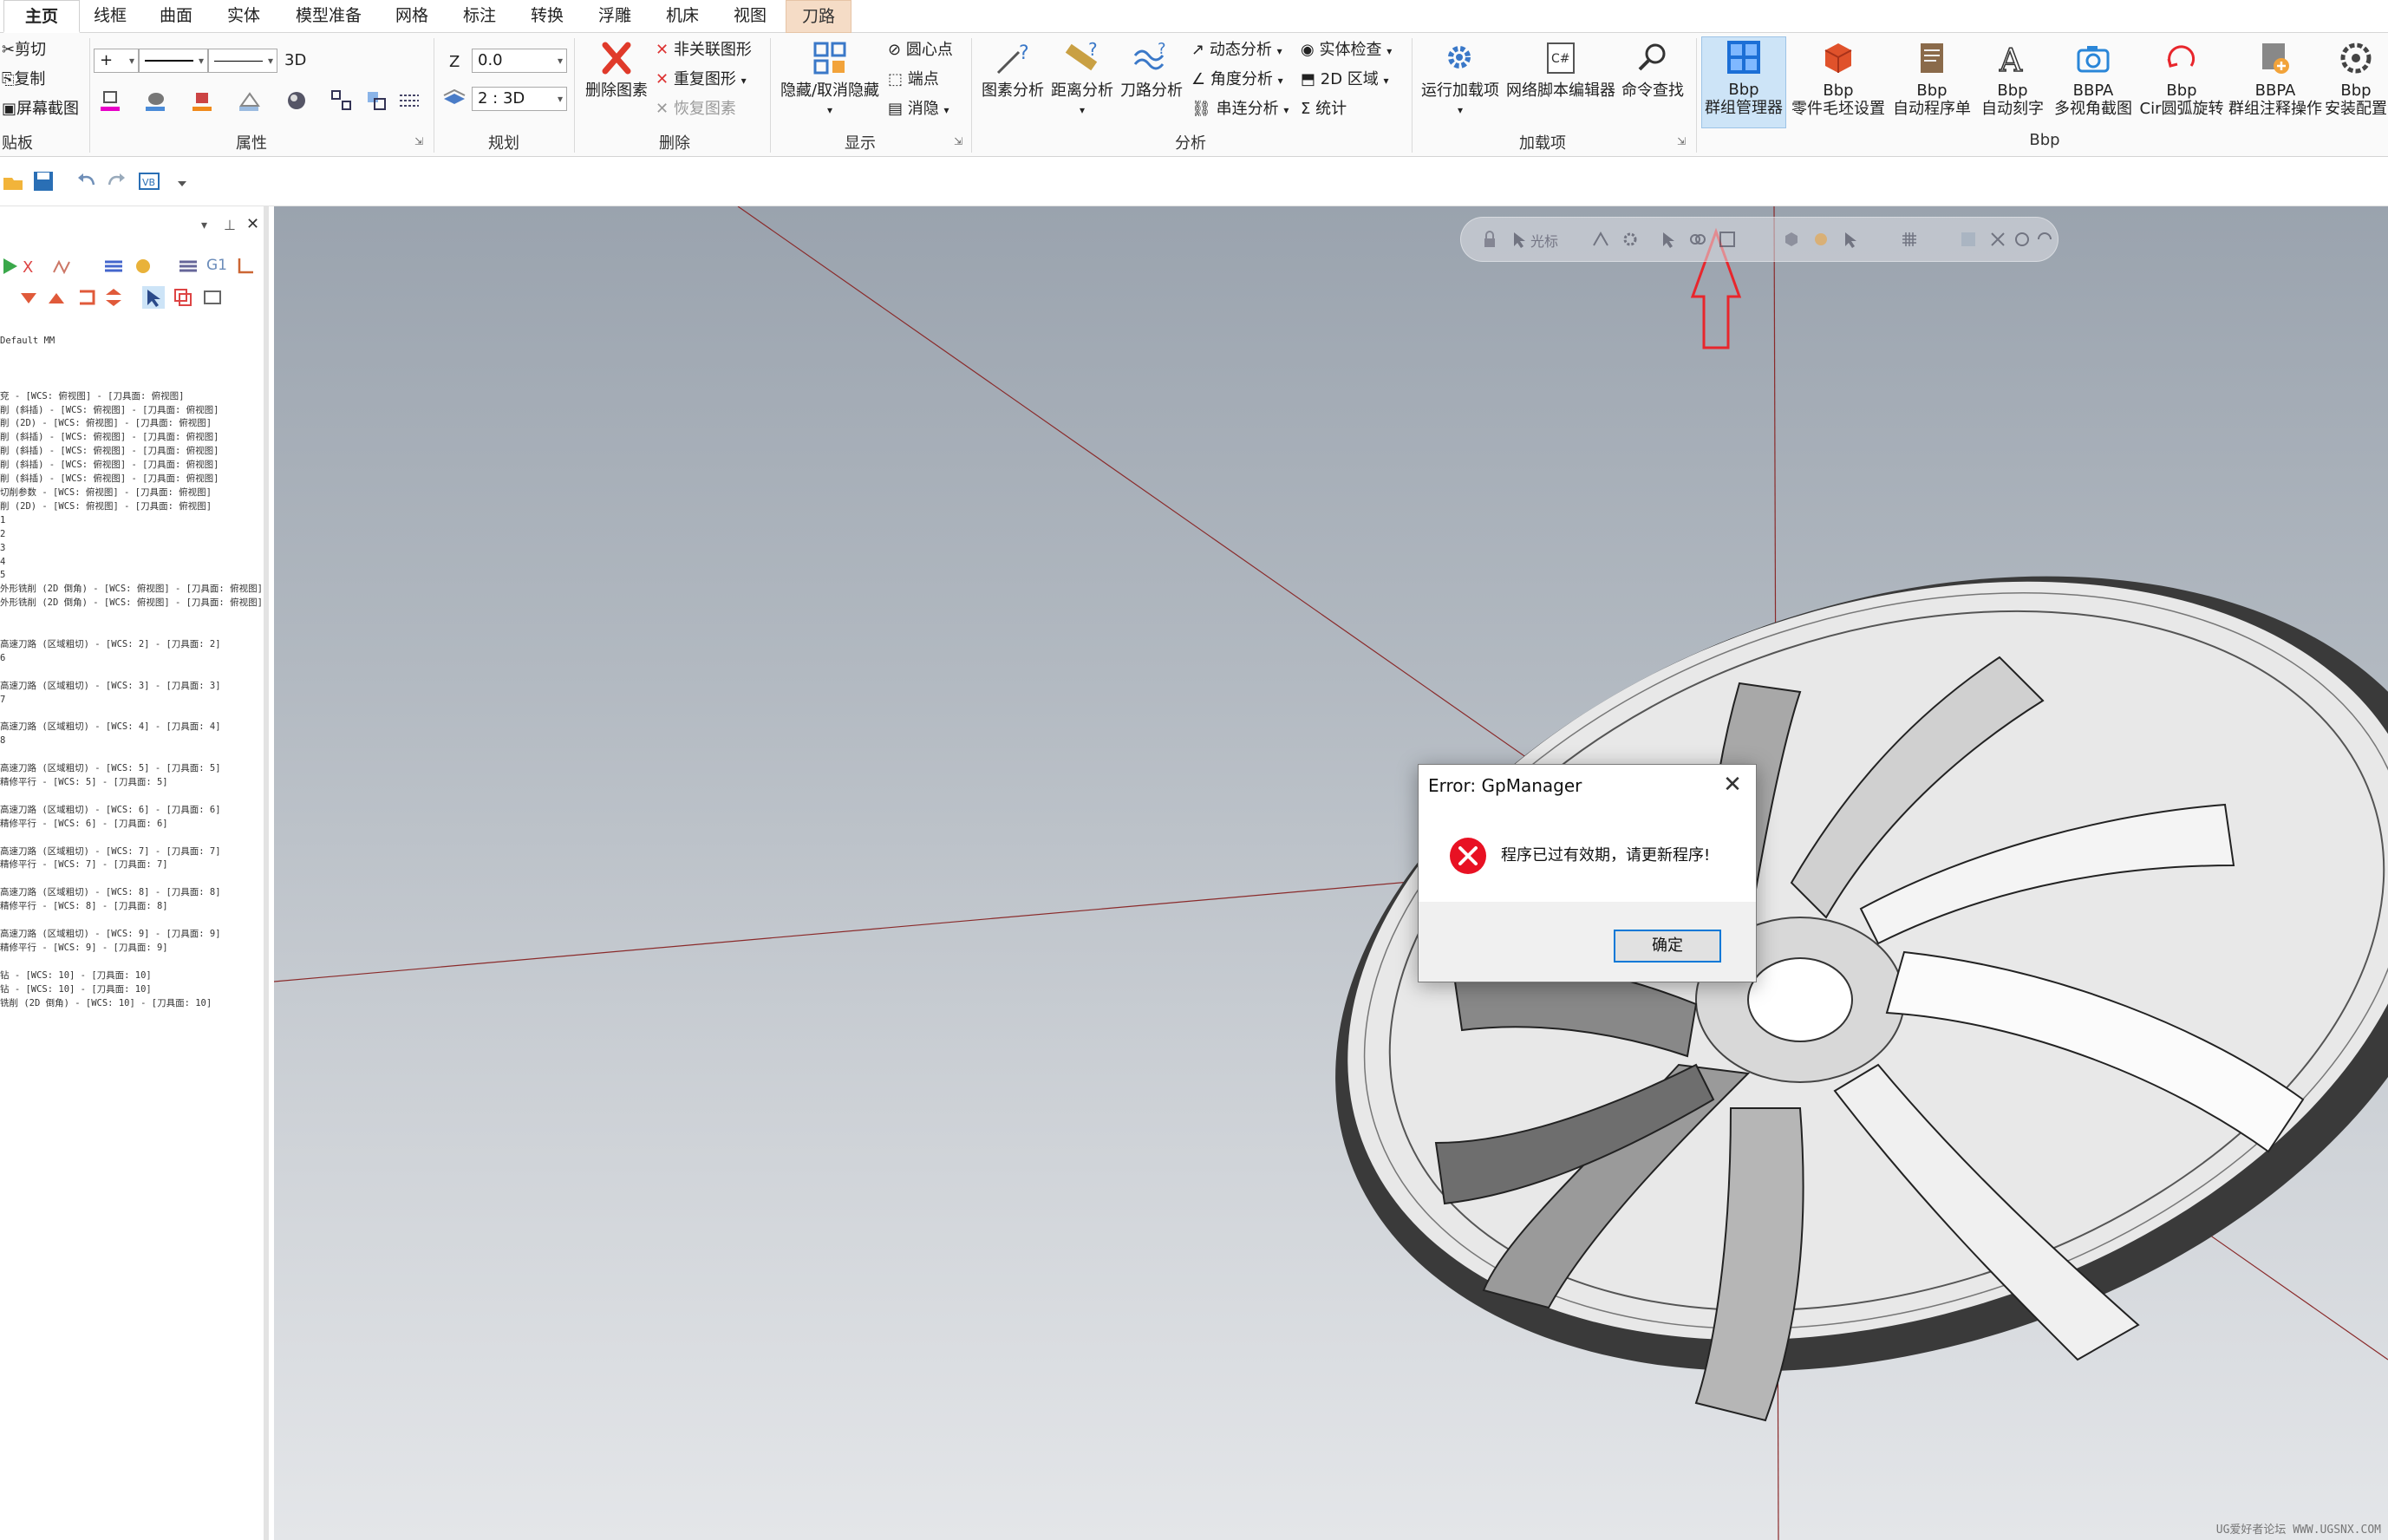 The image size is (2388, 1540). What do you see at coordinates (1820, 239) in the screenshot?
I see `face-select-icon` at bounding box center [1820, 239].